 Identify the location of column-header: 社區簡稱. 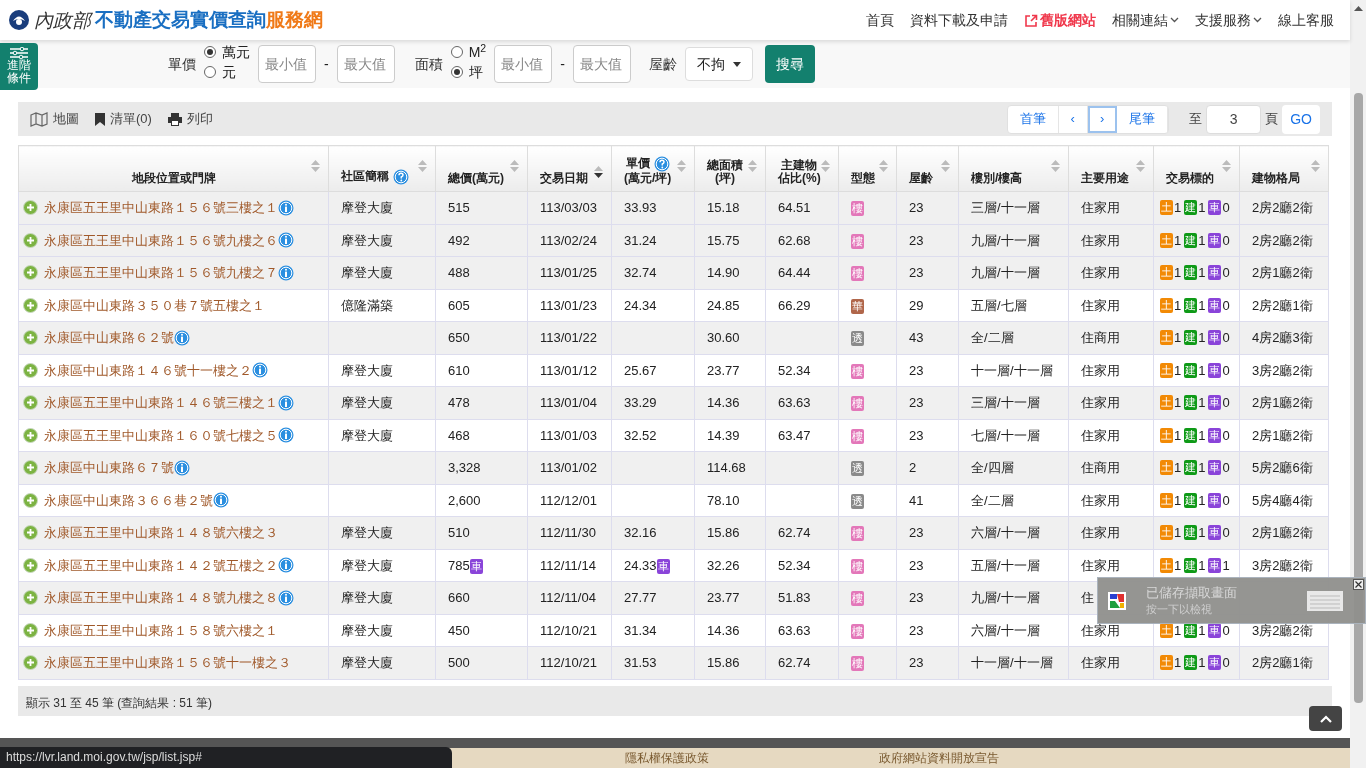
(382, 168).